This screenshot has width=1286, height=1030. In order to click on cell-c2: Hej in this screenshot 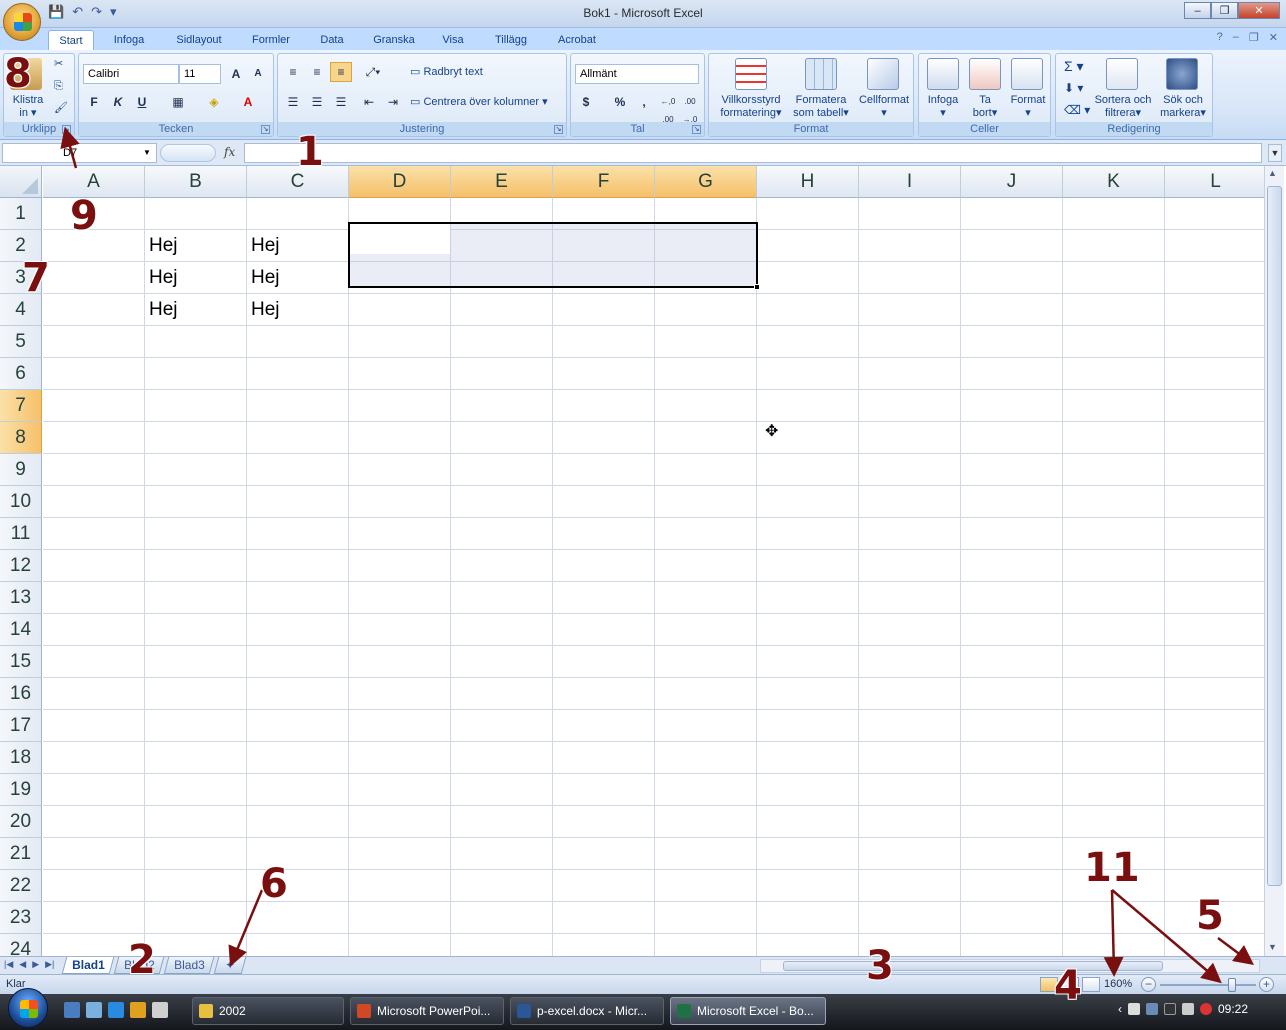, I will do `click(263, 246)`.